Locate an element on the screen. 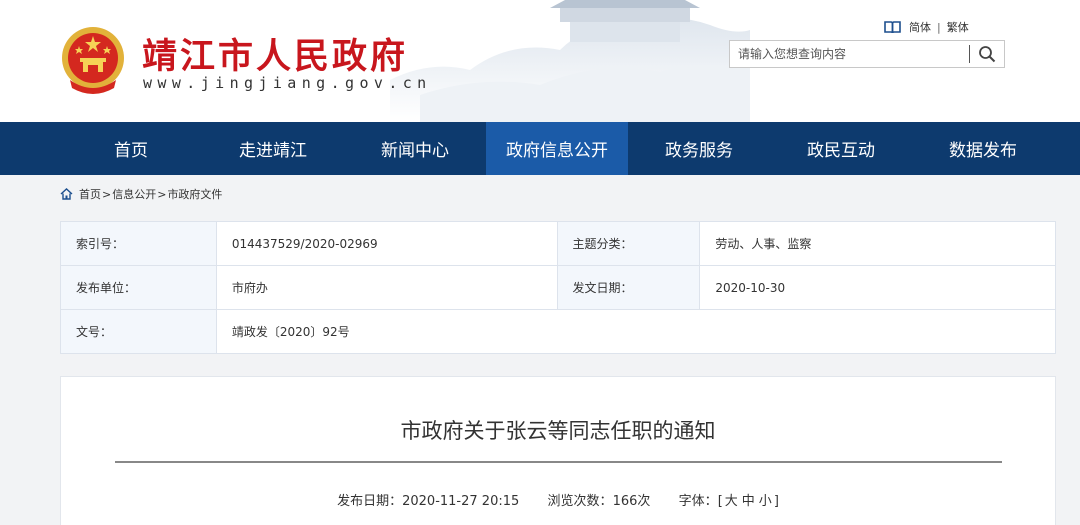 The height and width of the screenshot is (525, 1080). home-icon is located at coordinates (66, 194).